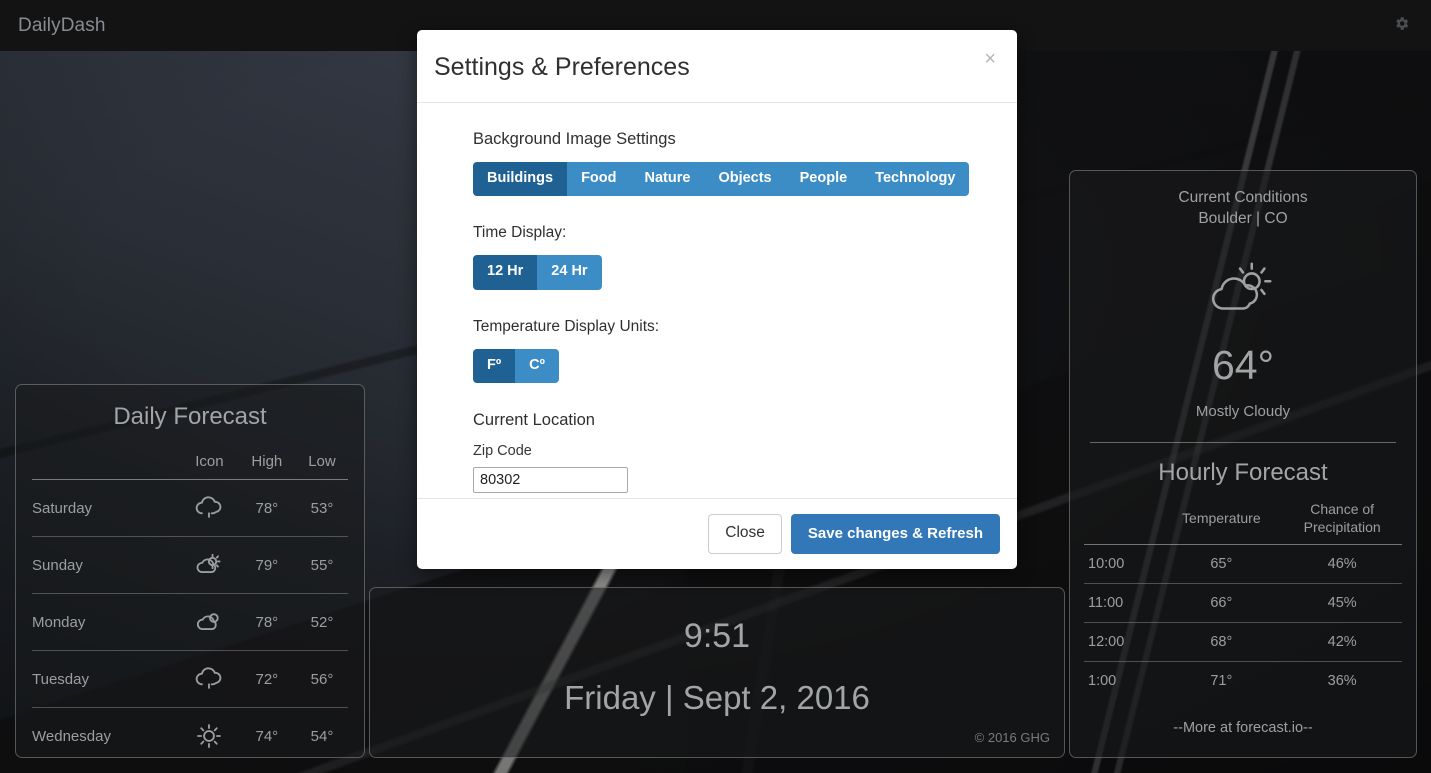 Image resolution: width=1431 pixels, height=773 pixels. Describe the element at coordinates (505, 272) in the screenshot. I see `time-option-12-hr: 12 Hr` at that location.